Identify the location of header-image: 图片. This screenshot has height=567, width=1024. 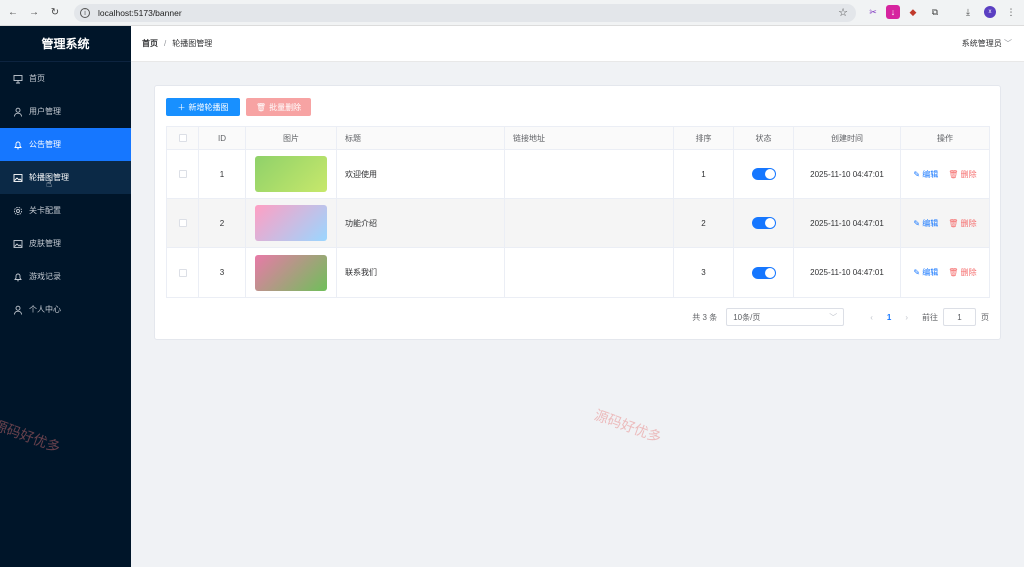
(291, 138).